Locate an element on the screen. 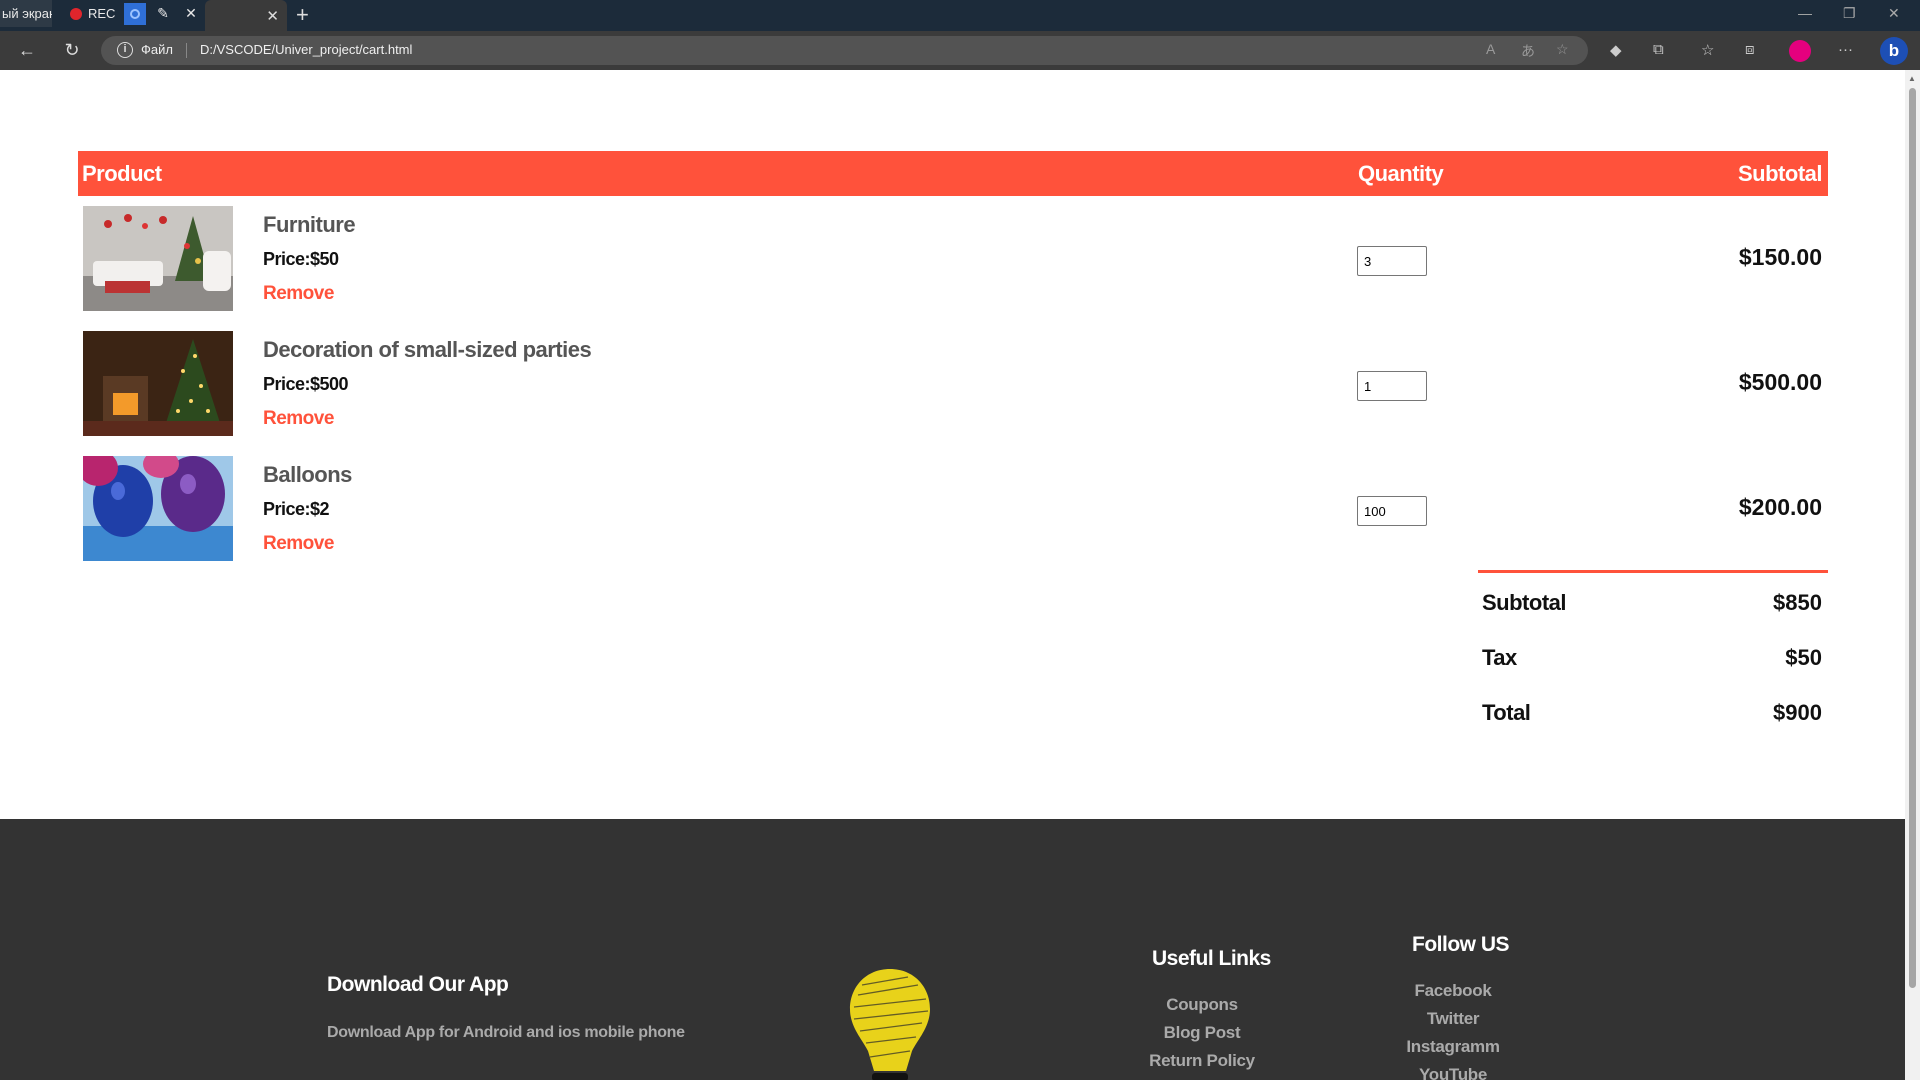  footer-link-twitter: Twitter is located at coordinates (1453, 1023).